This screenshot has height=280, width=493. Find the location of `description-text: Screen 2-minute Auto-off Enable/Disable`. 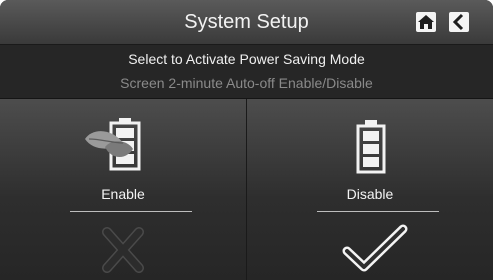

description-text: Screen 2-minute Auto-off Enable/Disable is located at coordinates (246, 83).